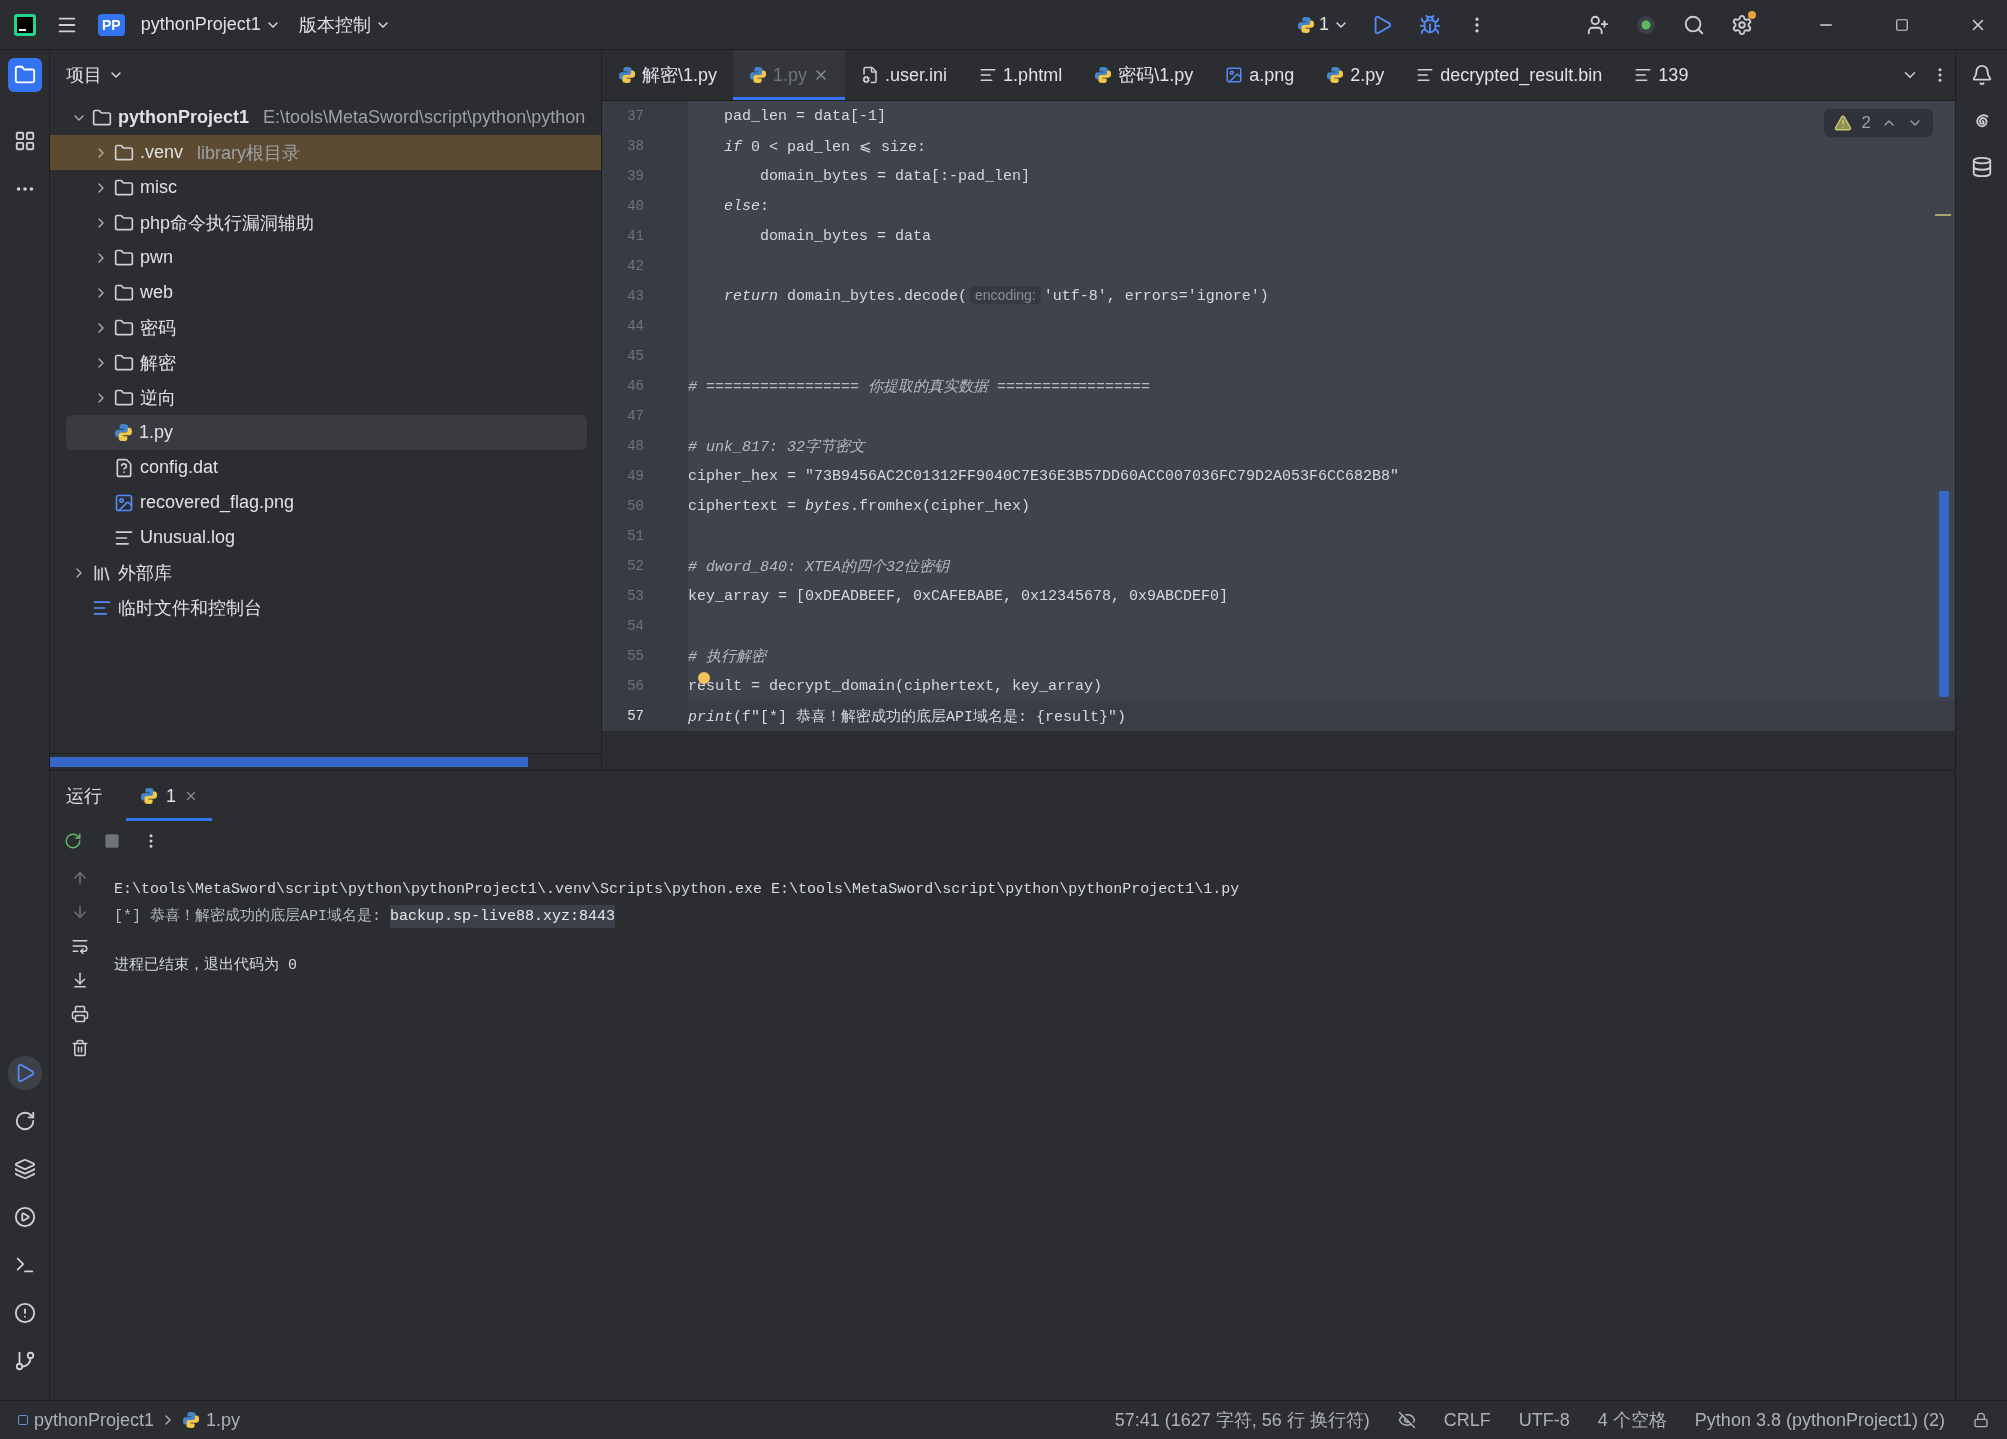 The image size is (2007, 1439). I want to click on editor-tab: 1.phtml, so click(1021, 75).